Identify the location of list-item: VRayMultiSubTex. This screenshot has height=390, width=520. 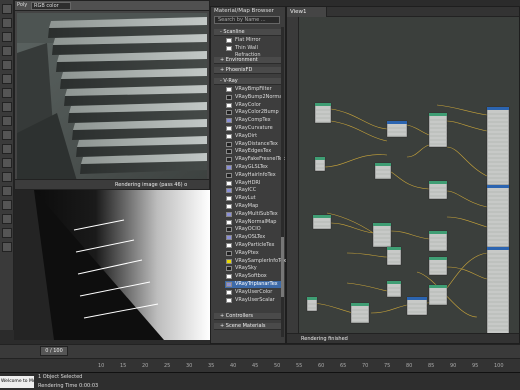
(254, 214).